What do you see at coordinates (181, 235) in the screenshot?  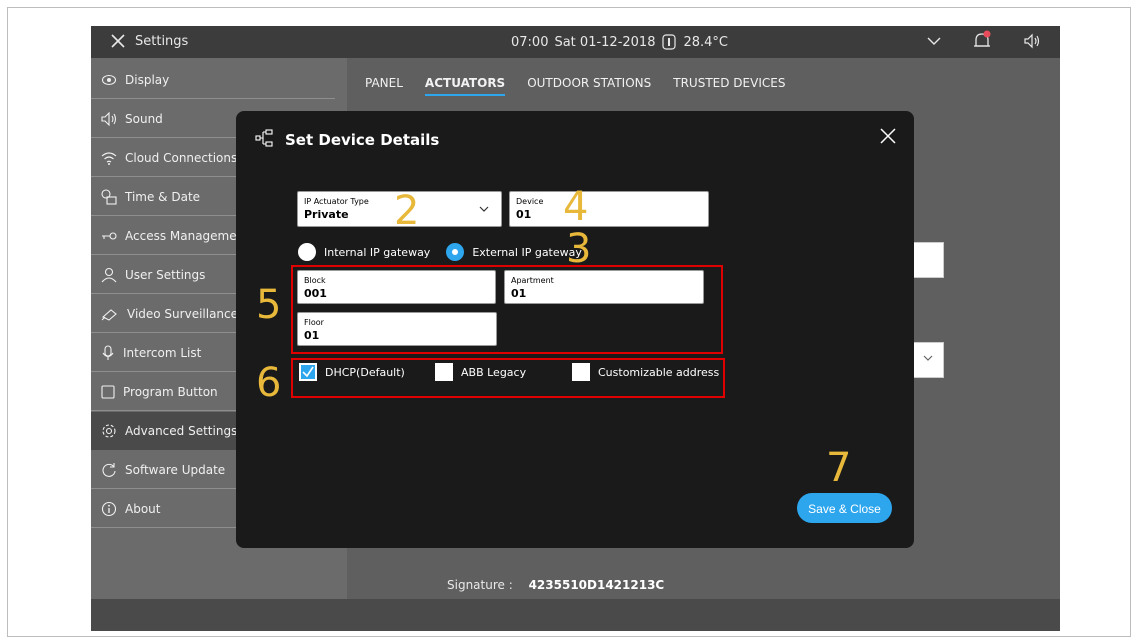 I see `sidebar-item-label: Access Manageme` at bounding box center [181, 235].